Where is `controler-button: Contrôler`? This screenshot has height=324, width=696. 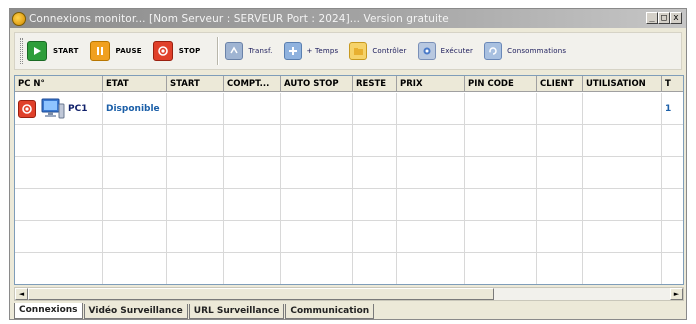
controler-button: Contrôler is located at coordinates (377, 51).